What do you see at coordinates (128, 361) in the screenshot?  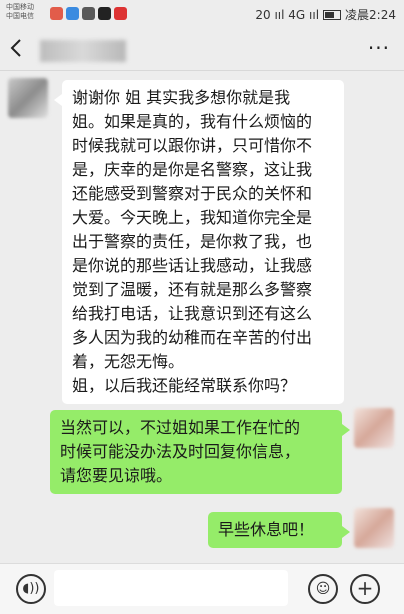 I see `message-line: 着，无怨无悔。` at bounding box center [128, 361].